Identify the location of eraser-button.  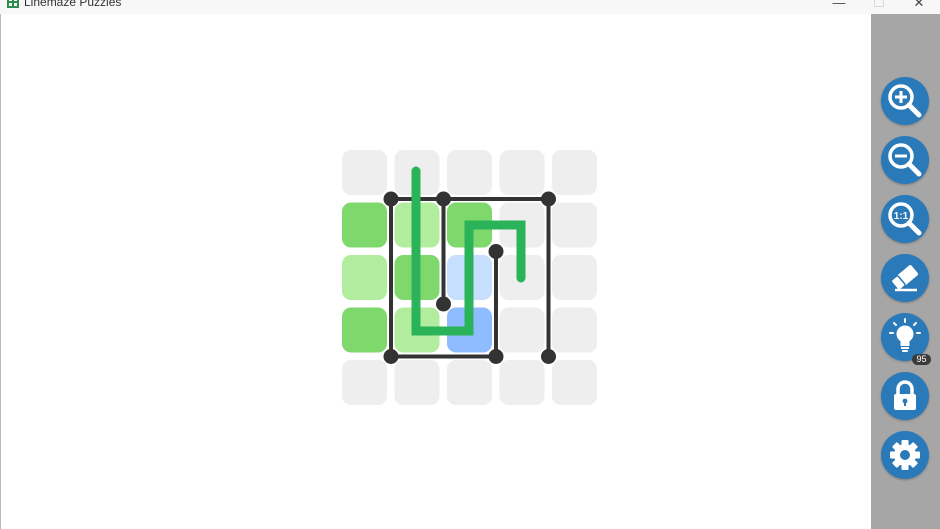
(905, 278).